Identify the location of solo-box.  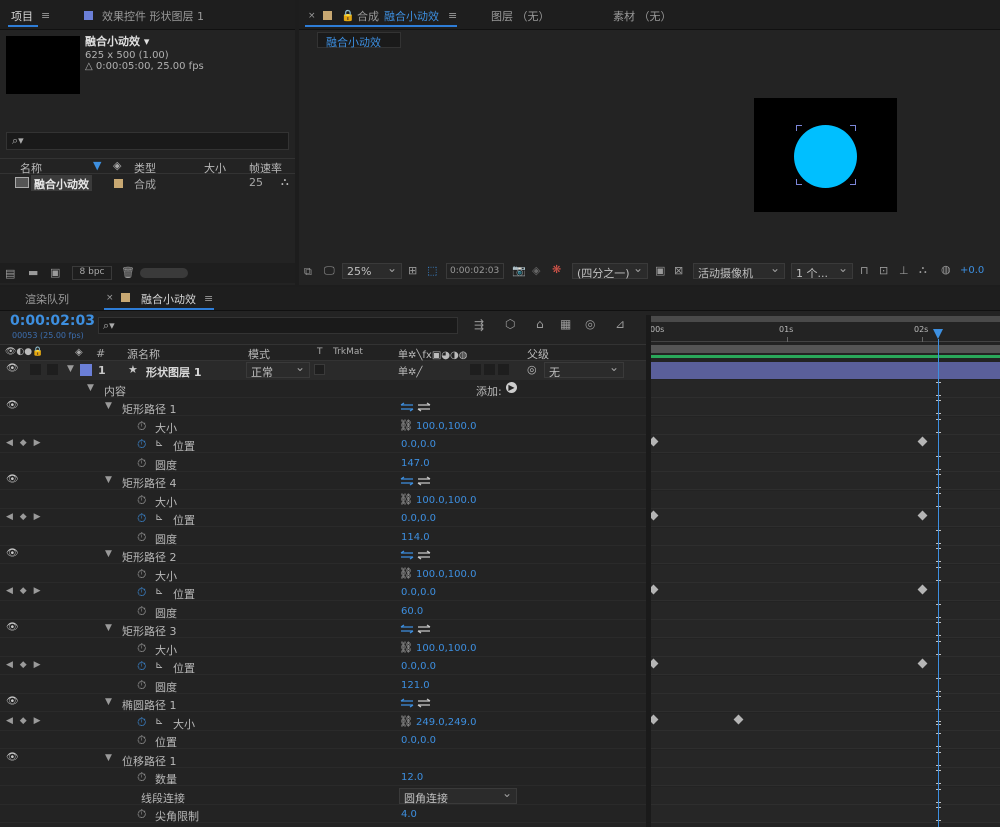
(35, 369).